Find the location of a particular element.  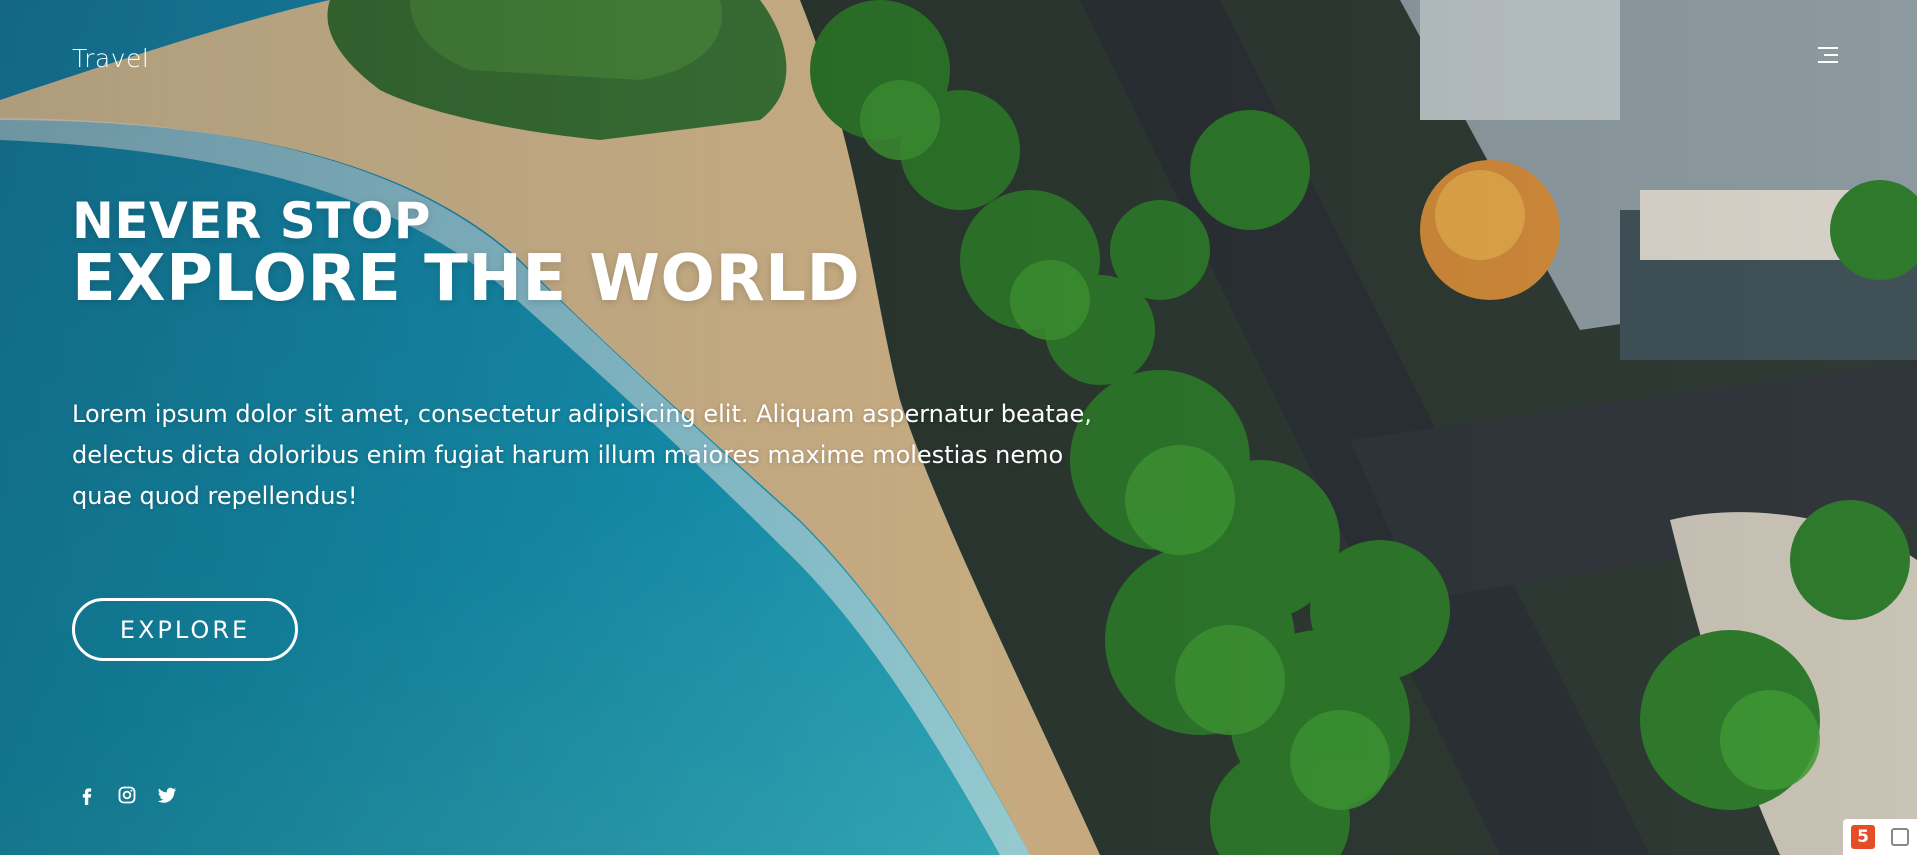

hero-heading-line1: NEVER STOP is located at coordinates (252, 221).